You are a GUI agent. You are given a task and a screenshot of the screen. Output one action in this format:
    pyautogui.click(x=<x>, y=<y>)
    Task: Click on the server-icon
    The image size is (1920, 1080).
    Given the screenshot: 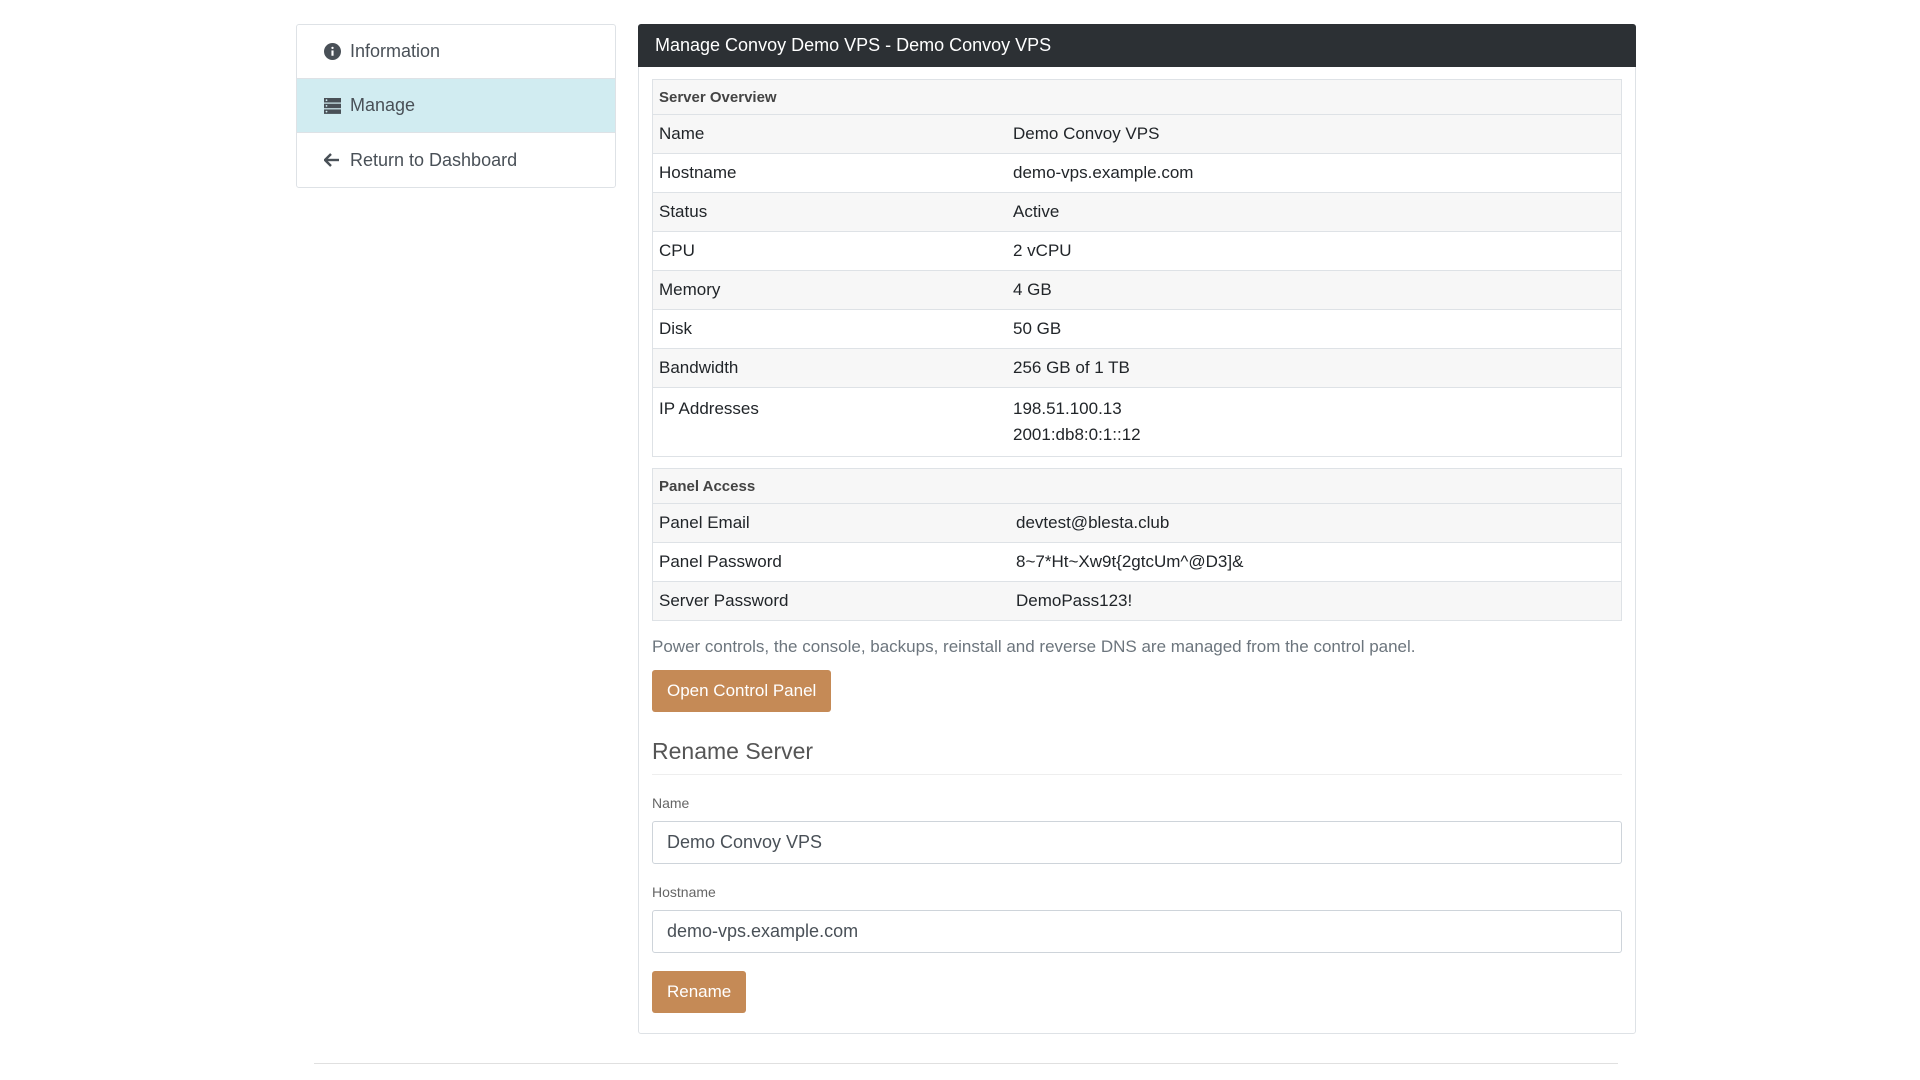 What is the action you would take?
    pyautogui.click(x=332, y=106)
    